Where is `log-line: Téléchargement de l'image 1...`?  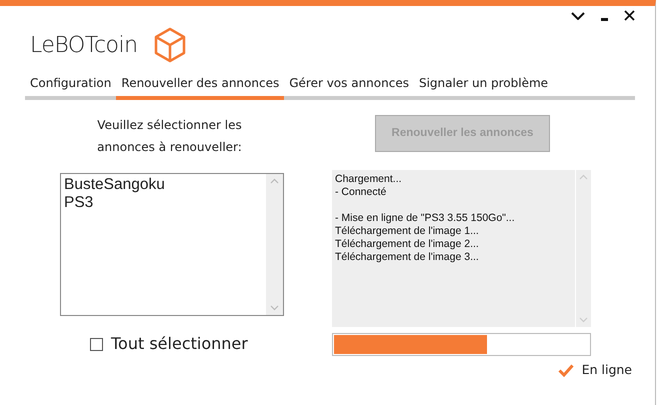
log-line: Téléchargement de l'image 1... is located at coordinates (407, 231).